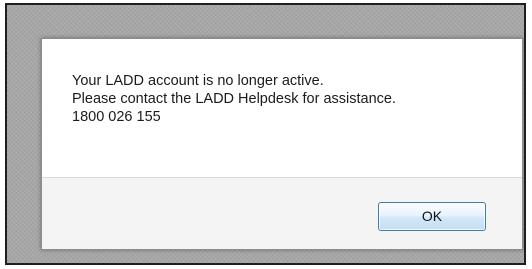 Image resolution: width=532 pixels, height=269 pixels. Describe the element at coordinates (116, 117) in the screenshot. I see `message-line-phone-number: 1800 026 155` at that location.